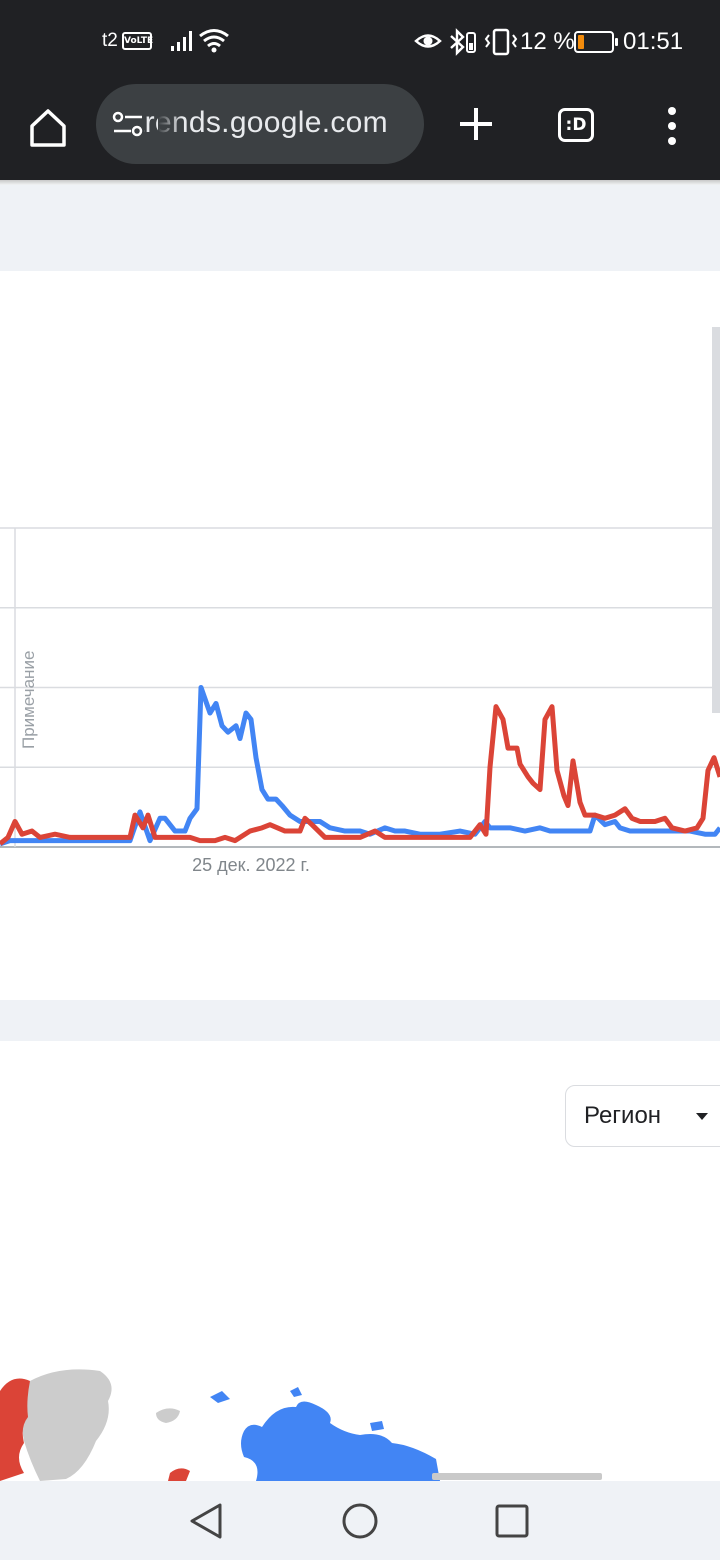 This screenshot has height=1560, width=720. I want to click on system-navigation-bar, so click(360, 1520).